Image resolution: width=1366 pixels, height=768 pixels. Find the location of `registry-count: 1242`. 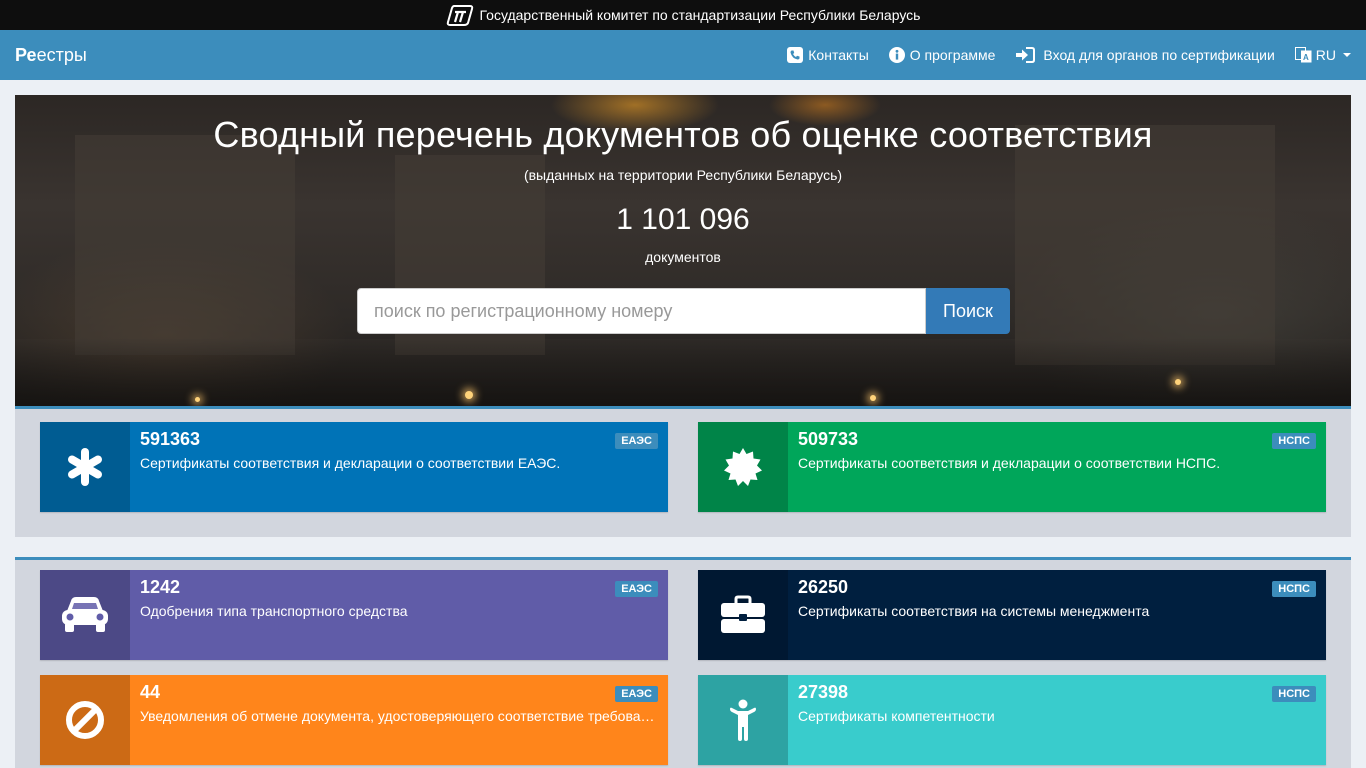

registry-count: 1242 is located at coordinates (160, 587).